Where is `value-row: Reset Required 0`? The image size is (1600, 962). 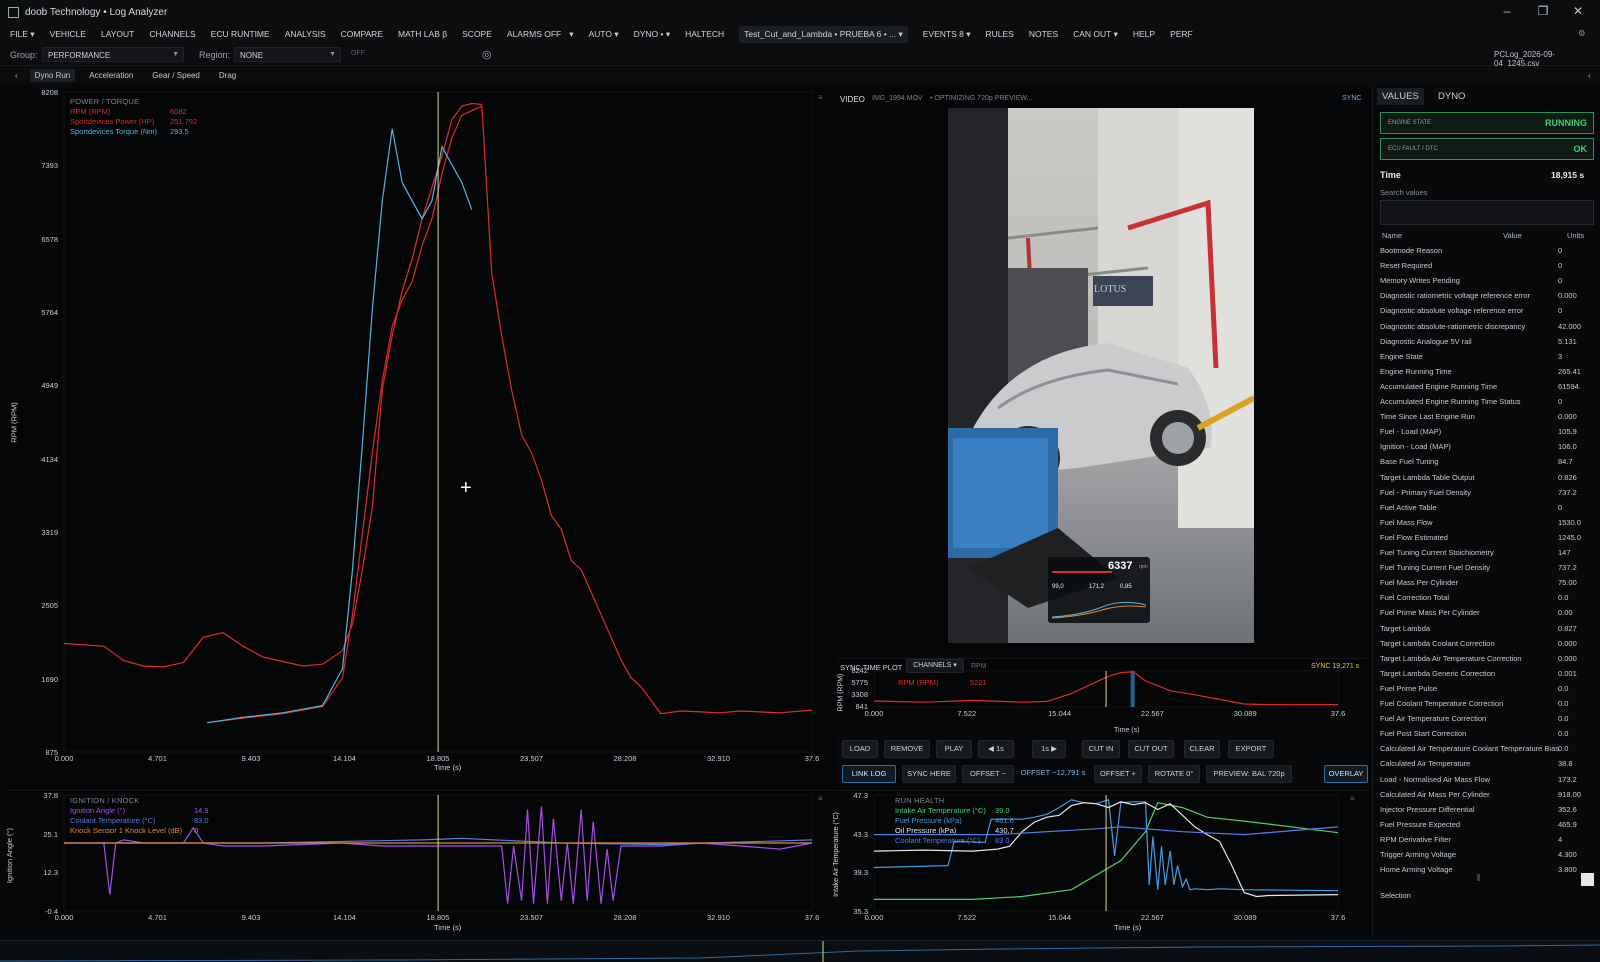
value-row: Reset Required 0 is located at coordinates (1487, 266).